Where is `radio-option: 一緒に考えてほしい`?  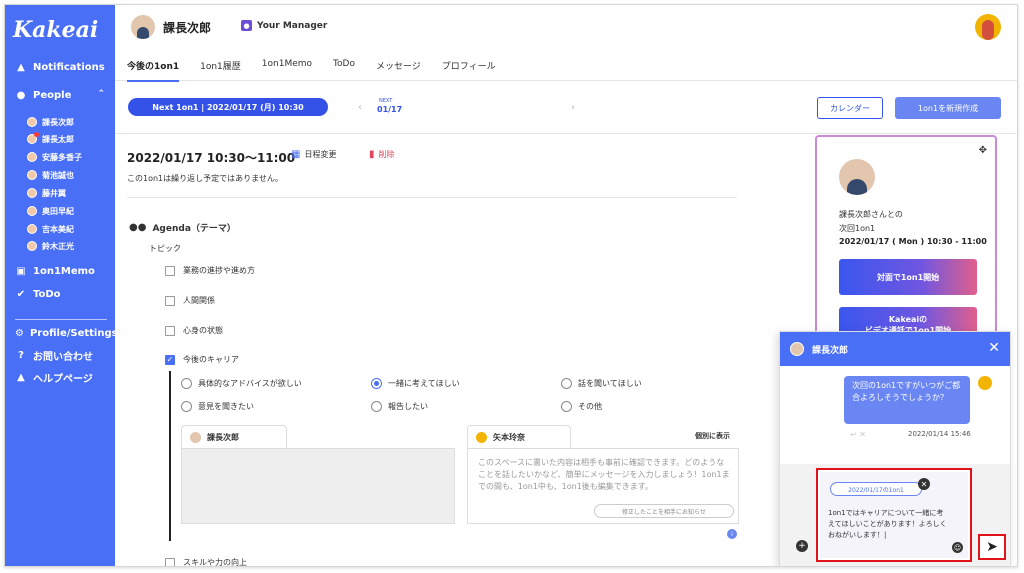 radio-option: 一緒に考えてほしい is located at coordinates (415, 383).